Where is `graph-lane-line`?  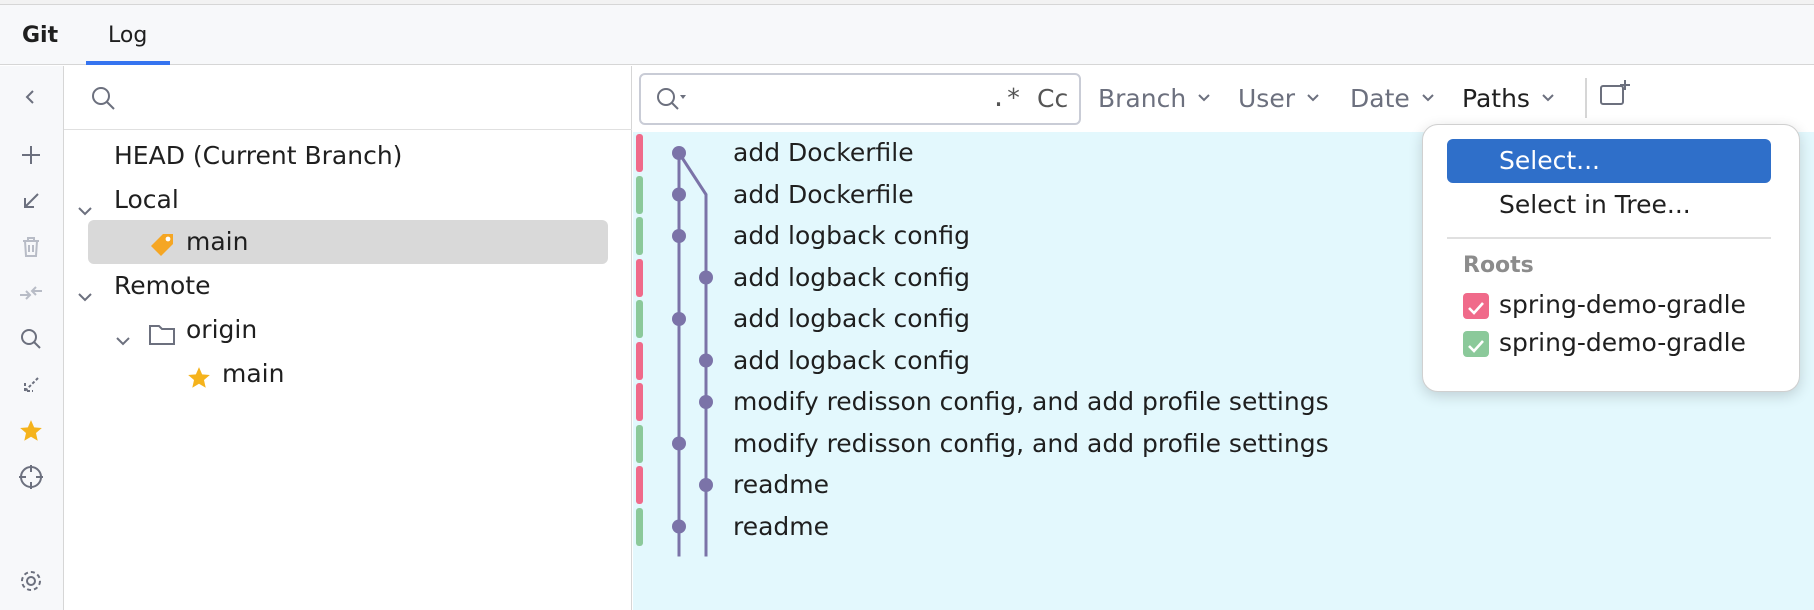 graph-lane-line is located at coordinates (692, 354).